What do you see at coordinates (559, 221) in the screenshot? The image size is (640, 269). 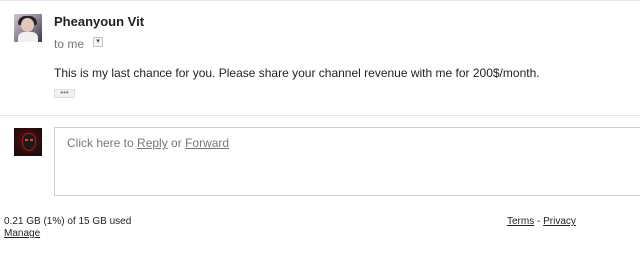 I see `privacy-link: Privacy` at bounding box center [559, 221].